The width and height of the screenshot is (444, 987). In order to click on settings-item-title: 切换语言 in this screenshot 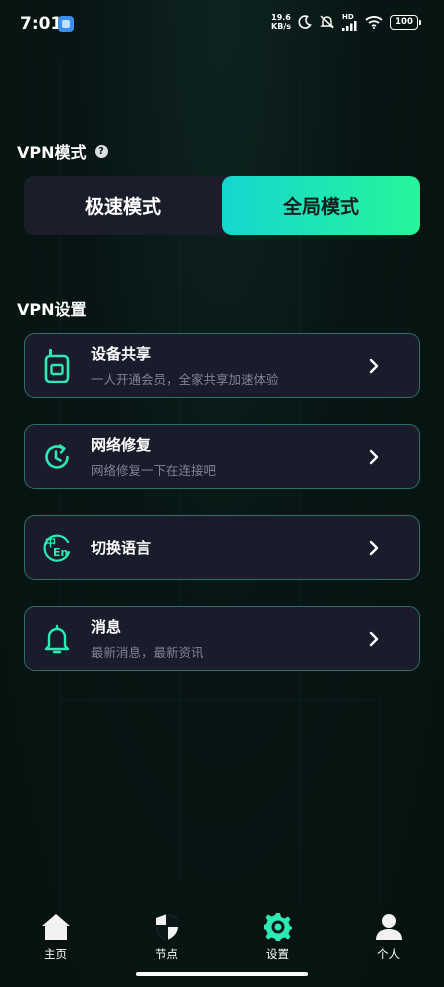, I will do `click(121, 548)`.